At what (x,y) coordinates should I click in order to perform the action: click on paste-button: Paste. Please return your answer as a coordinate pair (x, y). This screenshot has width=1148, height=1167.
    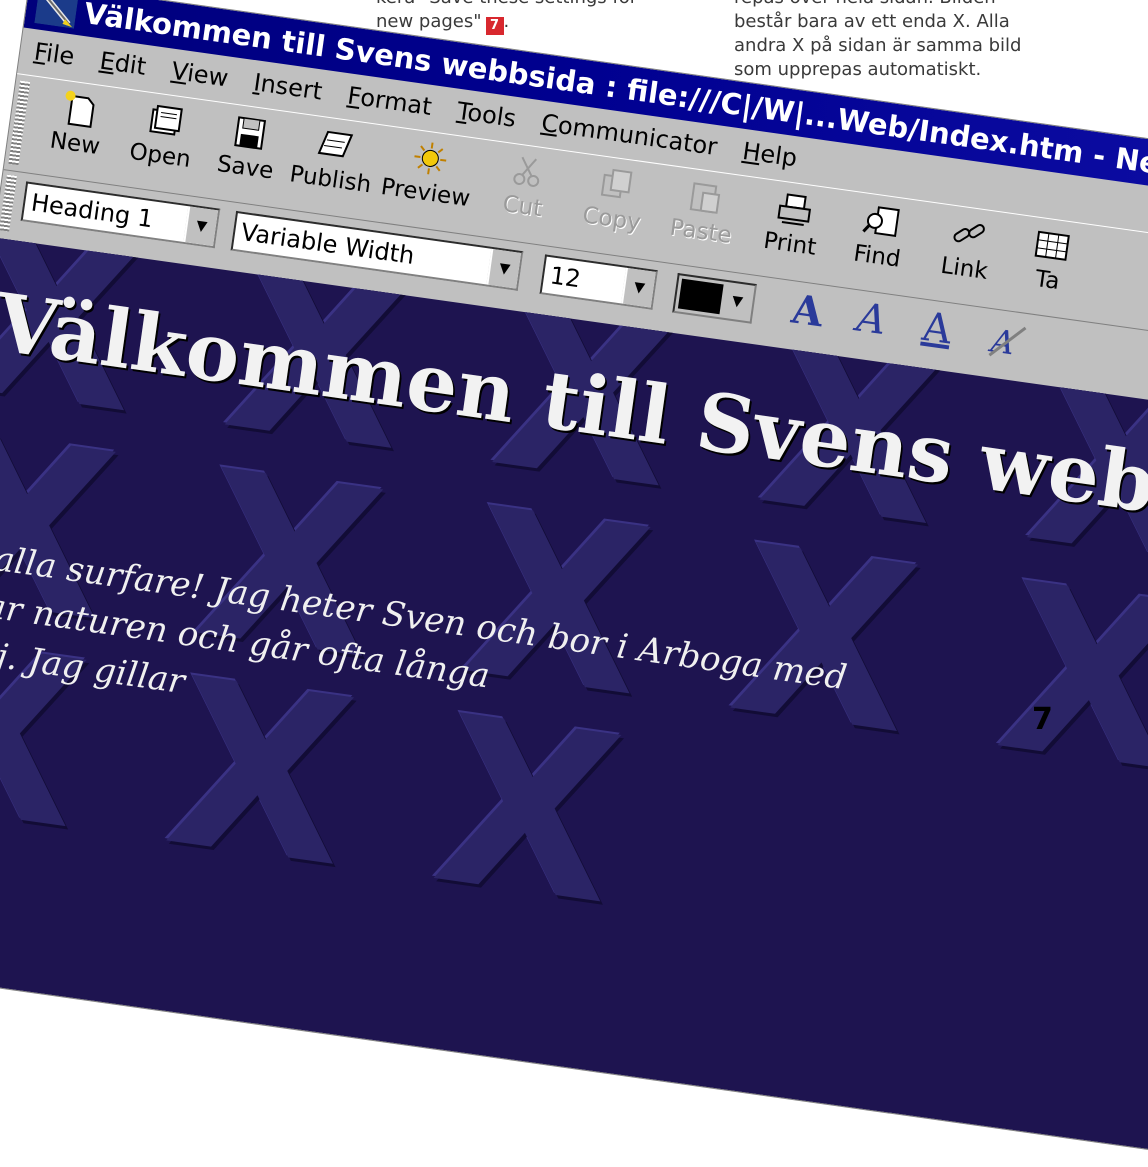
    Looking at the image, I should click on (703, 217).